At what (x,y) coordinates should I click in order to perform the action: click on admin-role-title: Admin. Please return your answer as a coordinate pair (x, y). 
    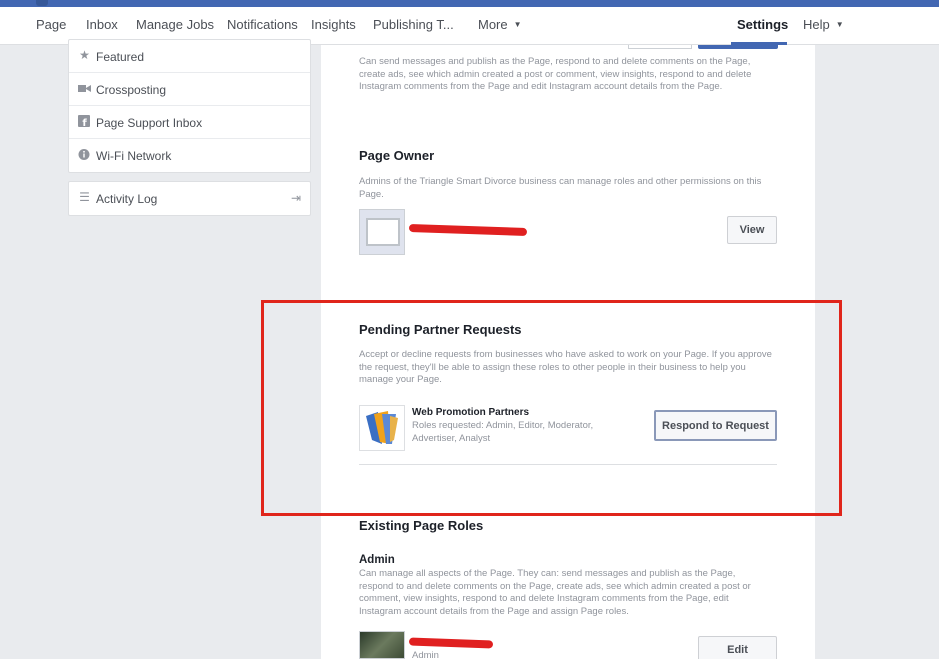
    Looking at the image, I should click on (377, 560).